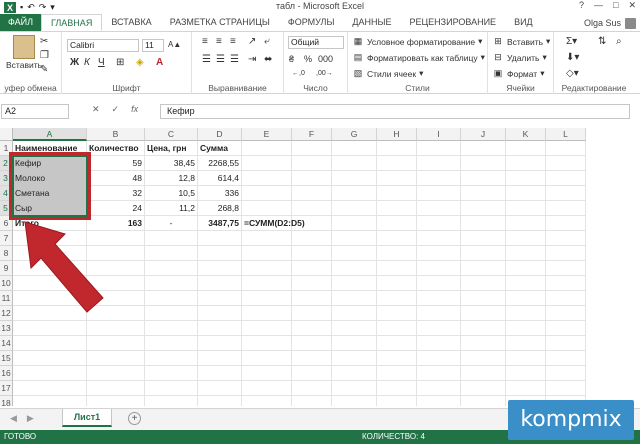  What do you see at coordinates (116, 163) in the screenshot?
I see `value-cell: 59` at bounding box center [116, 163].